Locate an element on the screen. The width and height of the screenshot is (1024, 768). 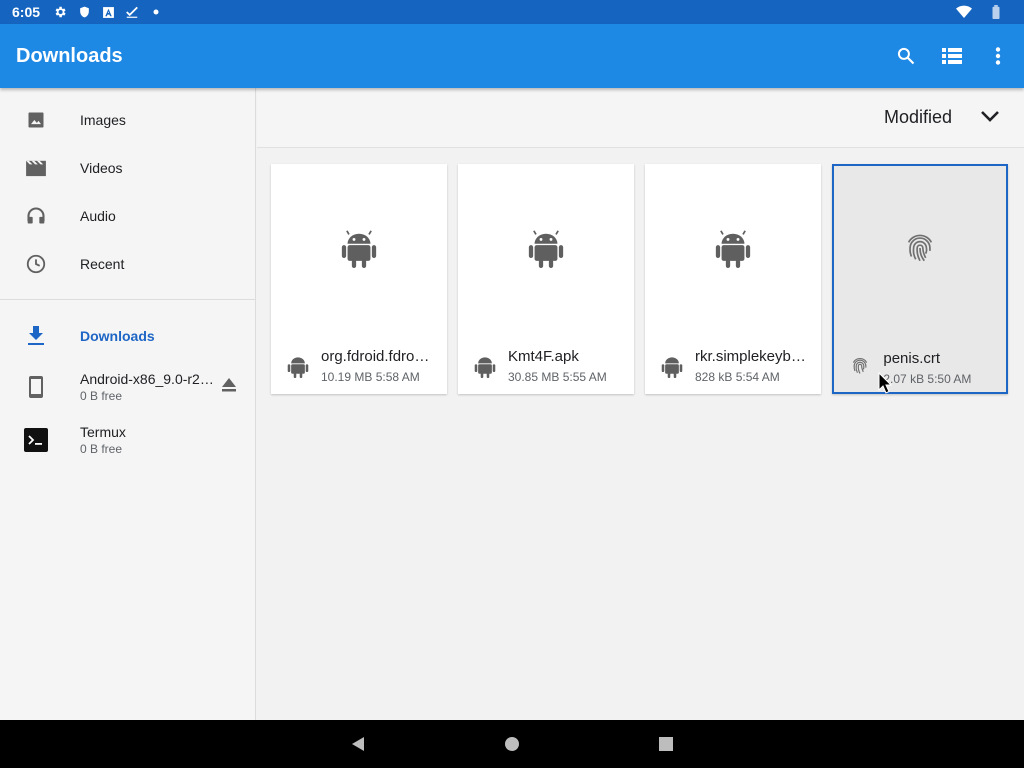
a-icon is located at coordinates (108, 12).